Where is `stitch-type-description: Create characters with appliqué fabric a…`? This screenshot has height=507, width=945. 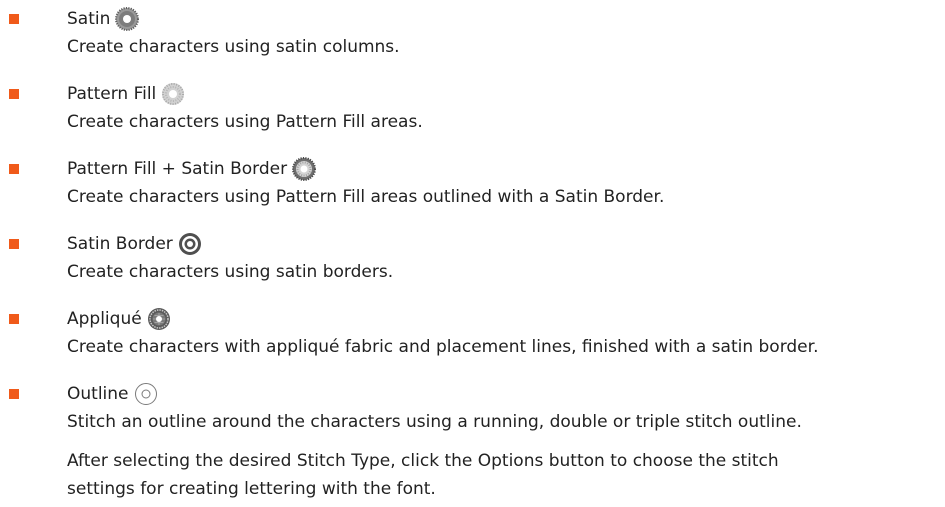 stitch-type-description: Create characters with appliqué fabric a… is located at coordinates (443, 347).